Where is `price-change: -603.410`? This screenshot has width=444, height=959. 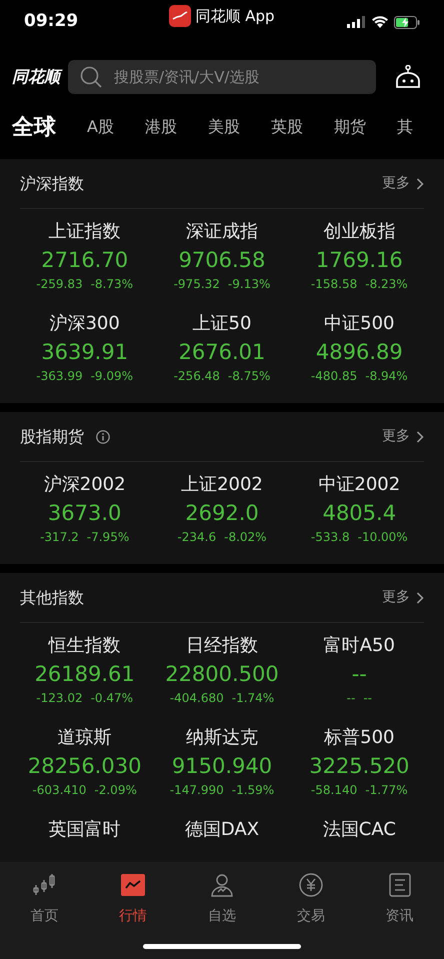 price-change: -603.410 is located at coordinates (59, 790).